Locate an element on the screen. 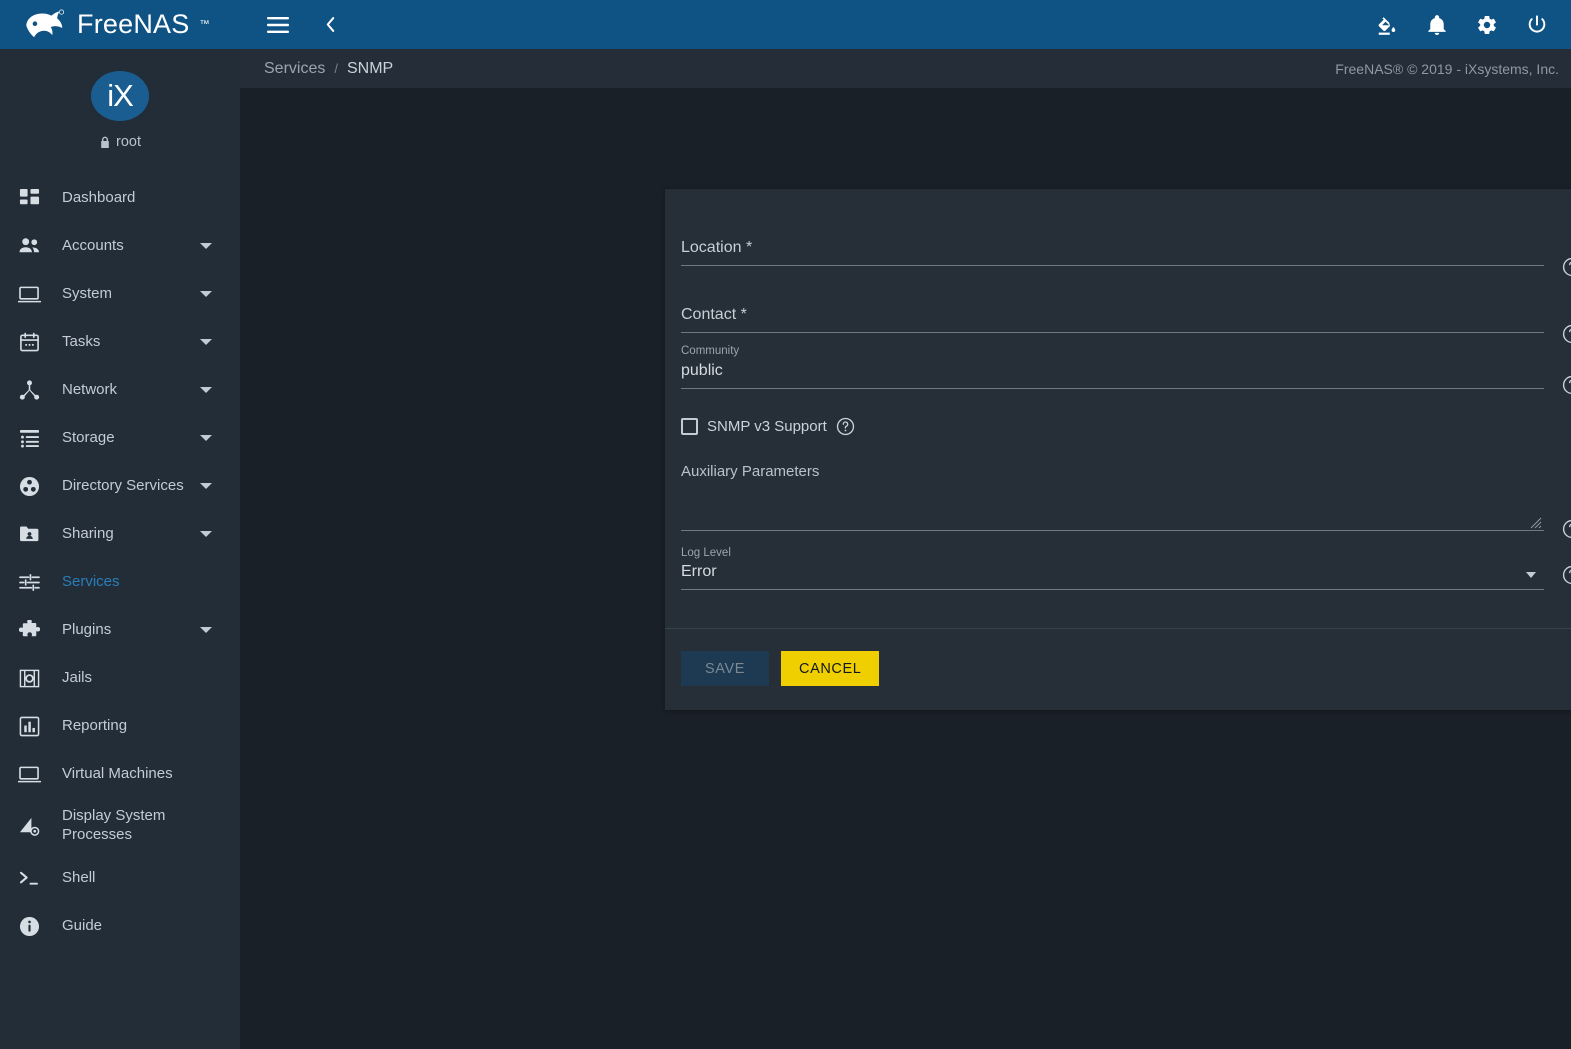 The height and width of the screenshot is (1049, 1571). directory-services-icon is located at coordinates (29, 486).